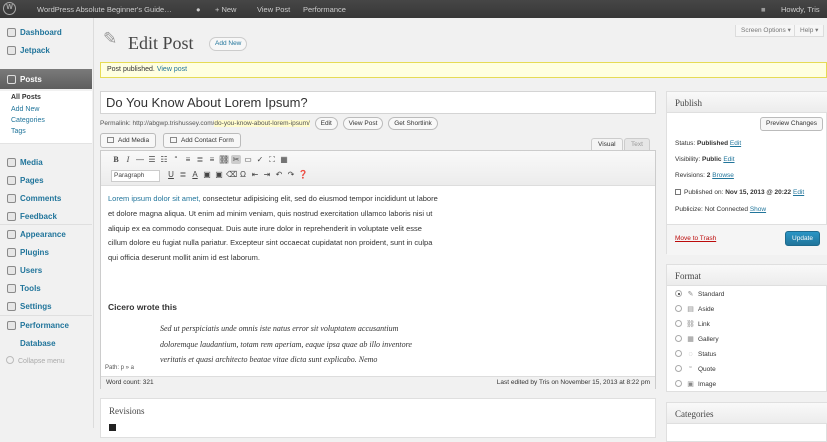 The image size is (827, 442). Describe the element at coordinates (802, 238) in the screenshot. I see `update-button: Update` at that location.